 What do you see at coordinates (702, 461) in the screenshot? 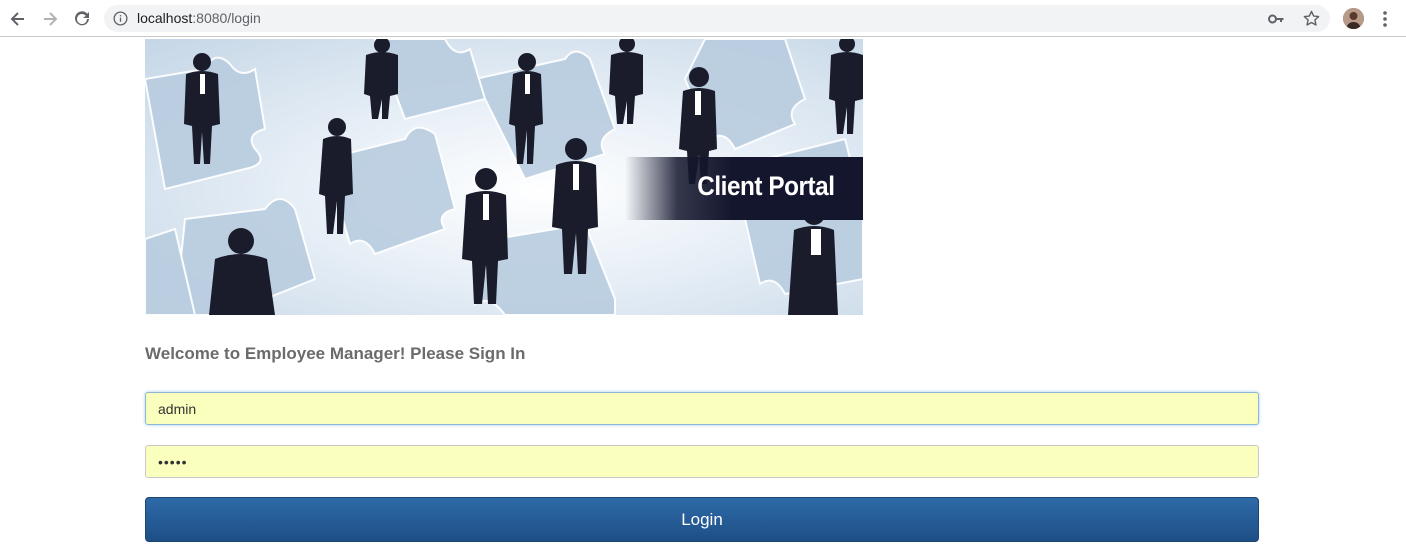
I see `password-input` at bounding box center [702, 461].